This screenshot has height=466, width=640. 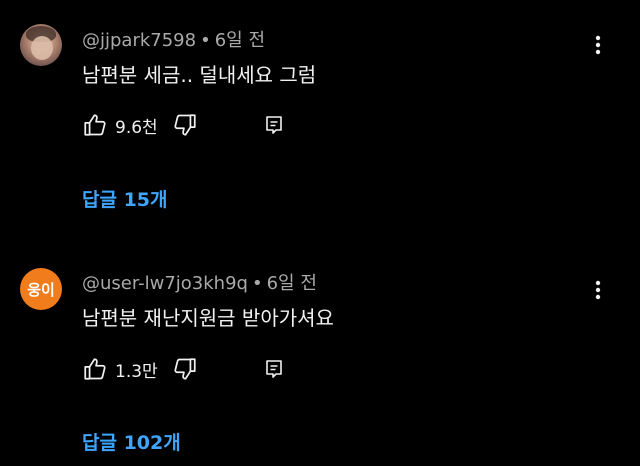 What do you see at coordinates (598, 290) in the screenshot?
I see `more-vert-icon` at bounding box center [598, 290].